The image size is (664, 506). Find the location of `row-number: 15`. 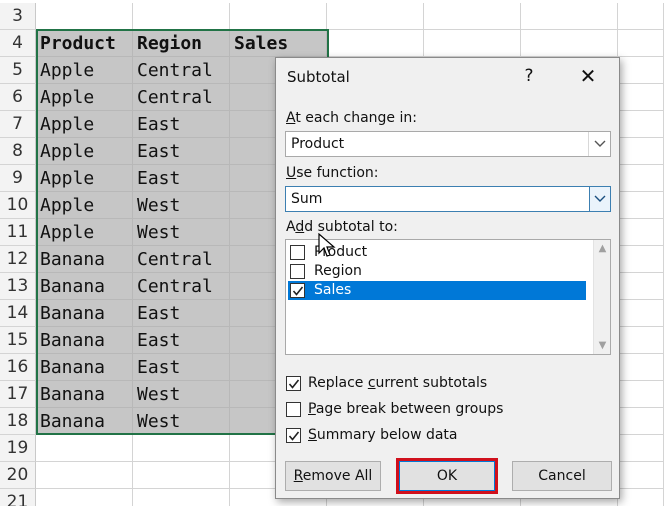

row-number: 15 is located at coordinates (18, 340).